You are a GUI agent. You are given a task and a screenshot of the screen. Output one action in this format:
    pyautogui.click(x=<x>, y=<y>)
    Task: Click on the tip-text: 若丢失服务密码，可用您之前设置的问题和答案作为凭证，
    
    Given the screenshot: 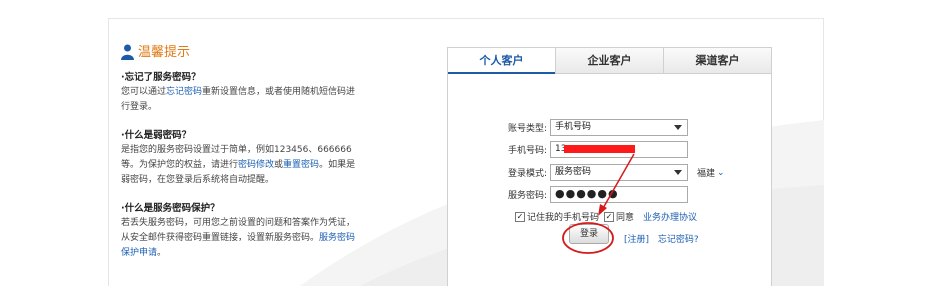 What is the action you would take?
    pyautogui.click(x=238, y=223)
    